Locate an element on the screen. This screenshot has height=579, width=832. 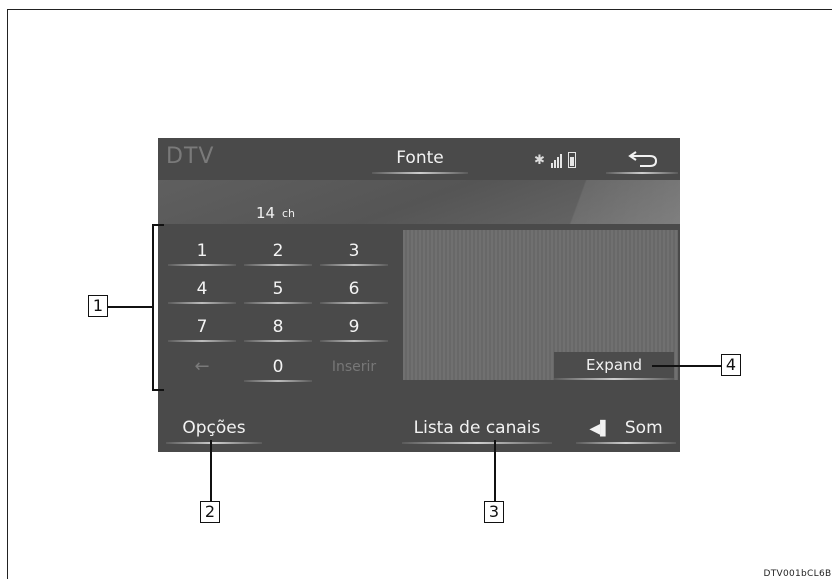
screen-title: DTV is located at coordinates (190, 156).